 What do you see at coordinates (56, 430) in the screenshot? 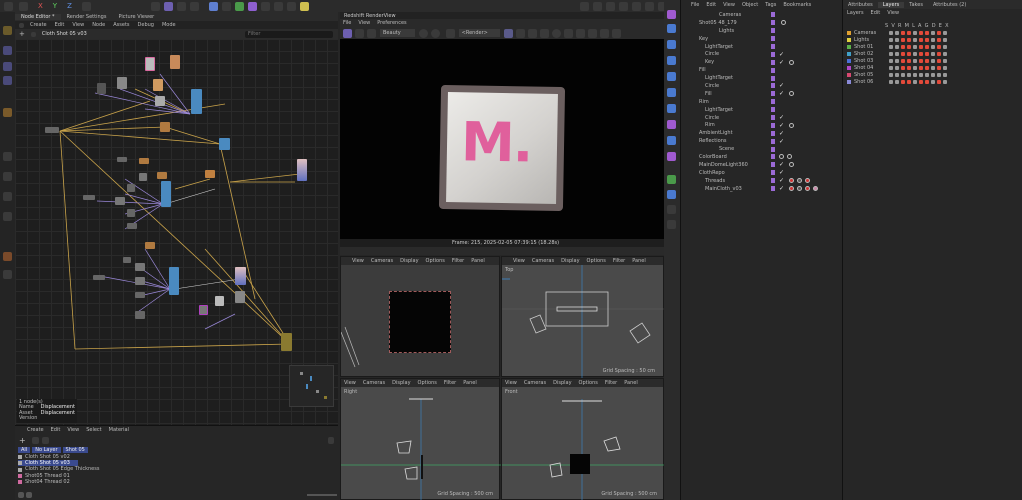
I see `material-menu-edit: Edit` at bounding box center [56, 430].